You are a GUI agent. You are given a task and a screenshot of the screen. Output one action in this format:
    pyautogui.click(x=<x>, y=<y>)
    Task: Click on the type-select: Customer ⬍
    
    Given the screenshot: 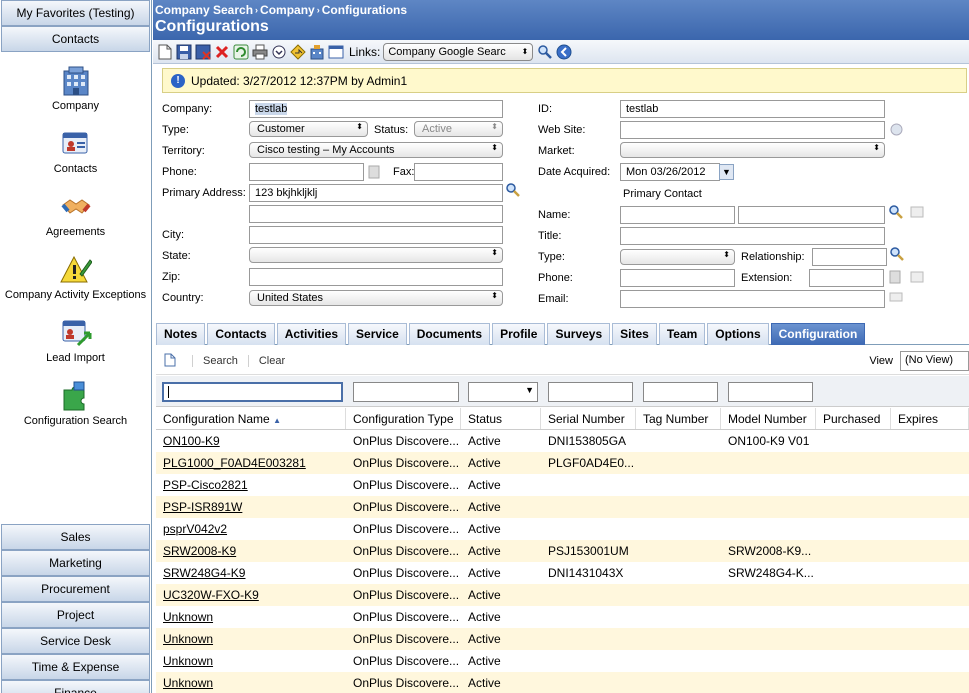 What is the action you would take?
    pyautogui.click(x=308, y=129)
    